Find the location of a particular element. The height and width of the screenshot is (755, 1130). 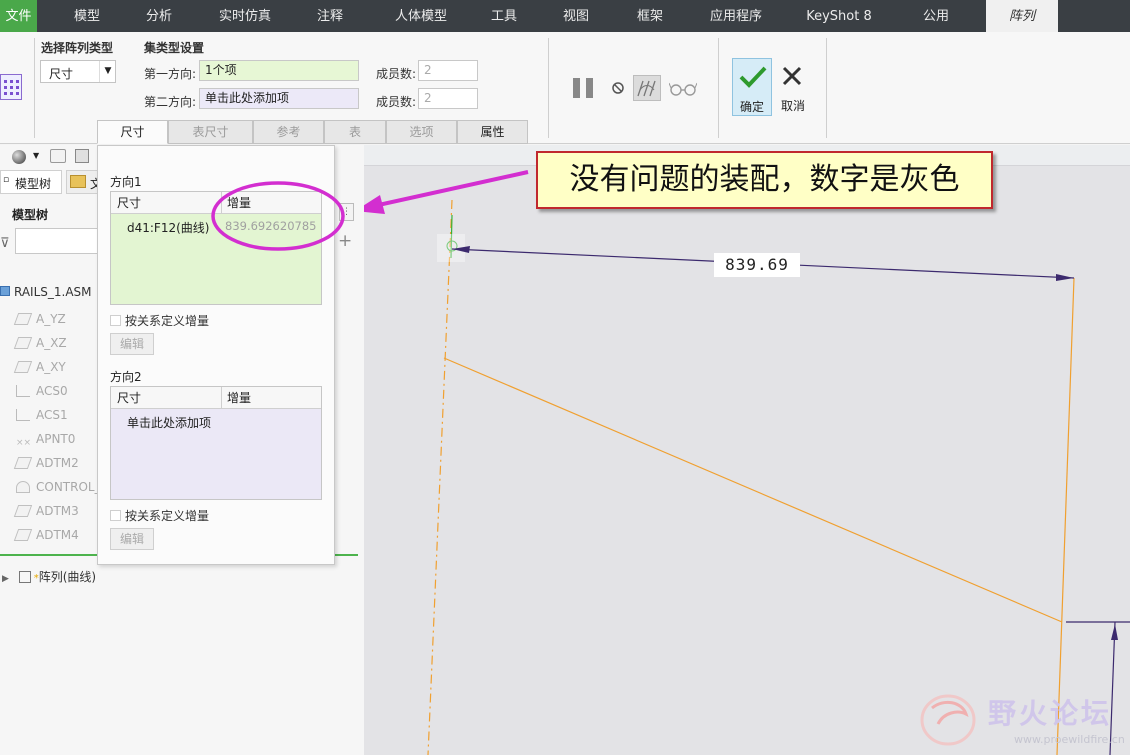

tree-item-pattern: ▶ *阵列(曲线) is located at coordinates (49, 576).